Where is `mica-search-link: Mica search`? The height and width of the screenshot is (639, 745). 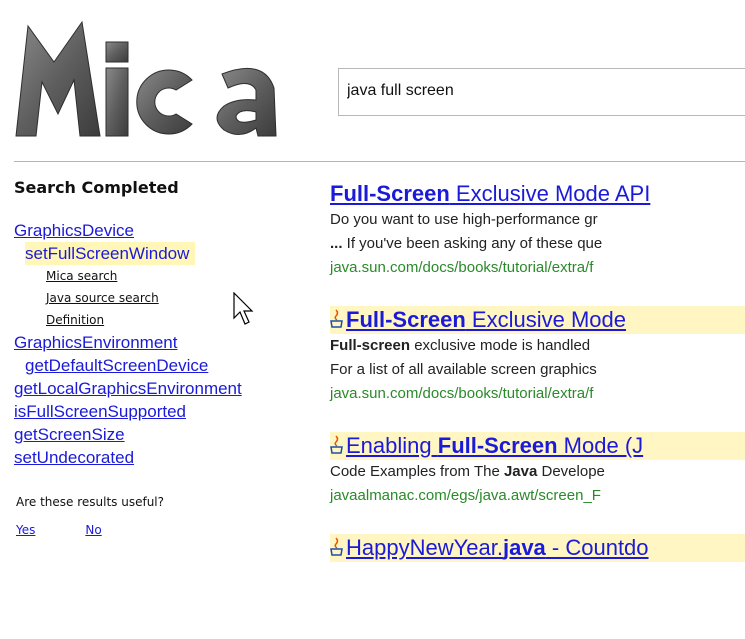
mica-search-link: Mica search is located at coordinates (169, 276).